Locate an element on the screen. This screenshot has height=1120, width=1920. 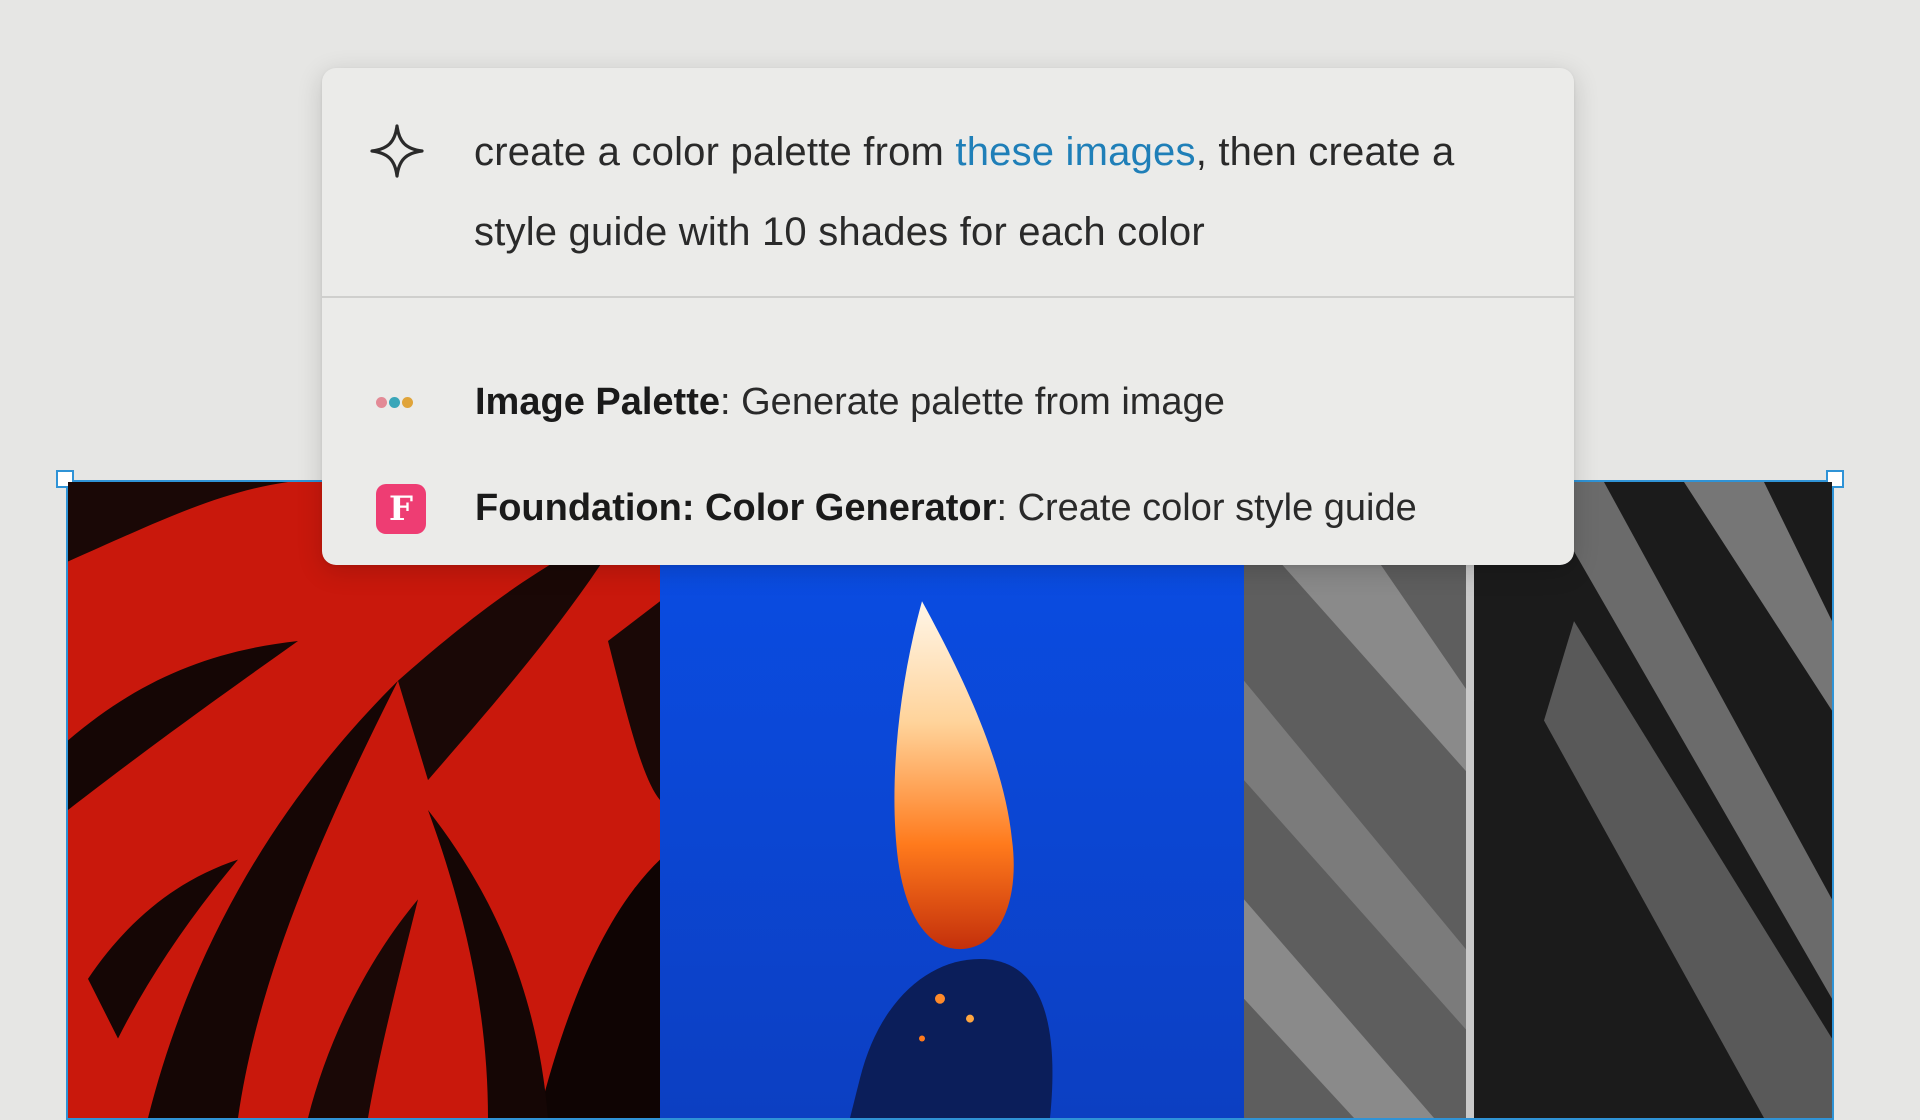
foundation-f-icon-wrap: F is located at coordinates (382, 509).